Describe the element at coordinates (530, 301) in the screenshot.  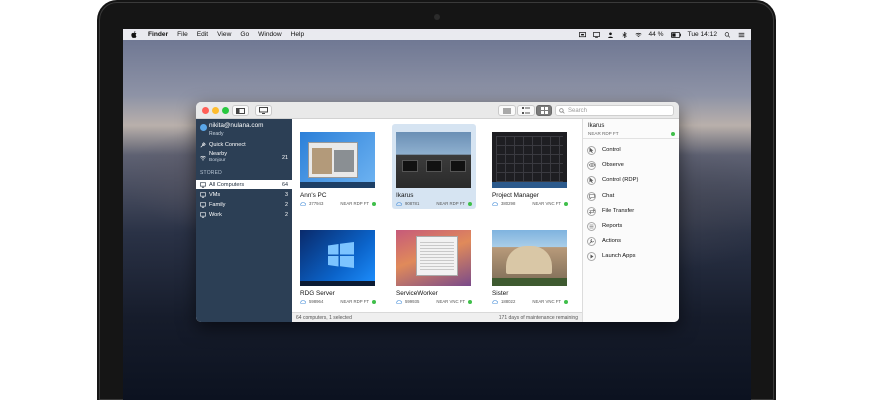
I see `computer-meta: 188022 NEAR VNC FT` at that location.